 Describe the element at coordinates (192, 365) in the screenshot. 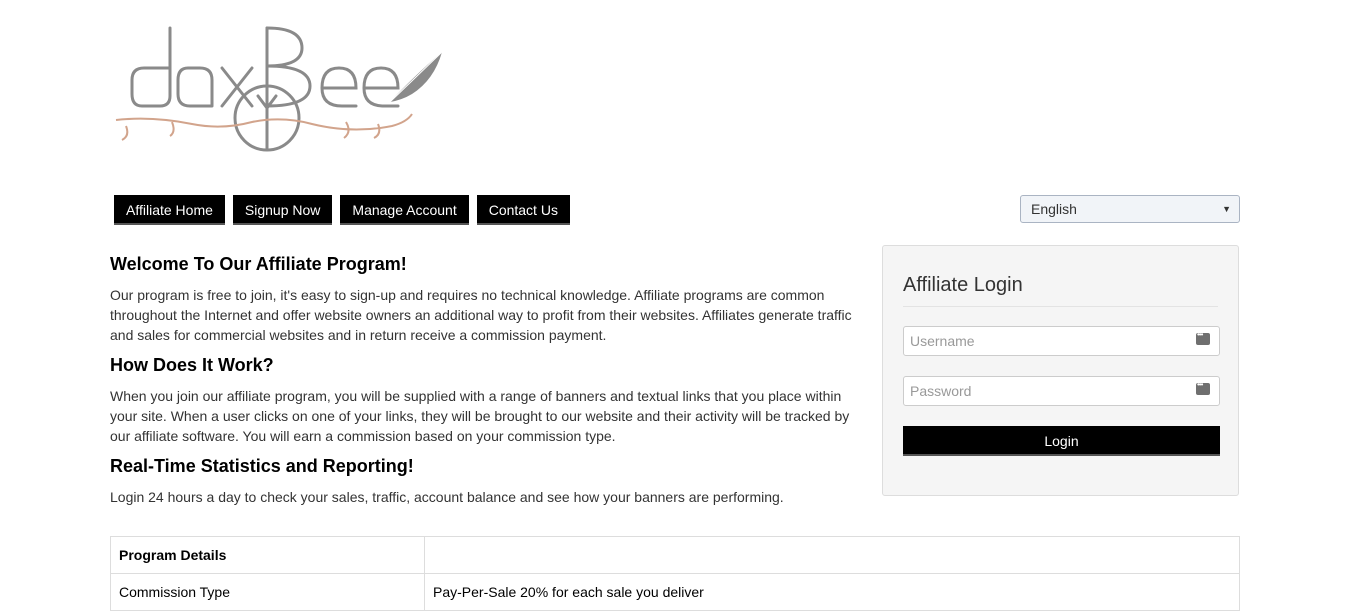

I see `section-title-how-it-works: How Does It Work?` at that location.